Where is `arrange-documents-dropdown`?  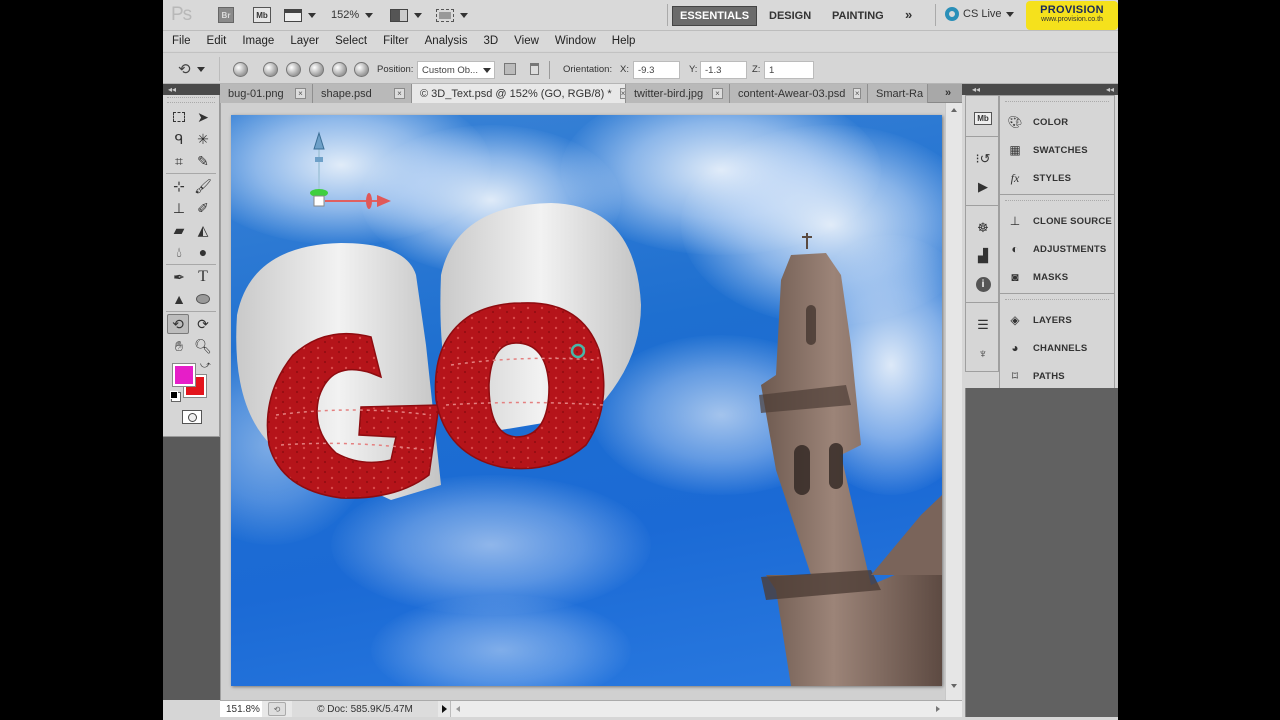
arrange-documents-dropdown is located at coordinates (406, 15).